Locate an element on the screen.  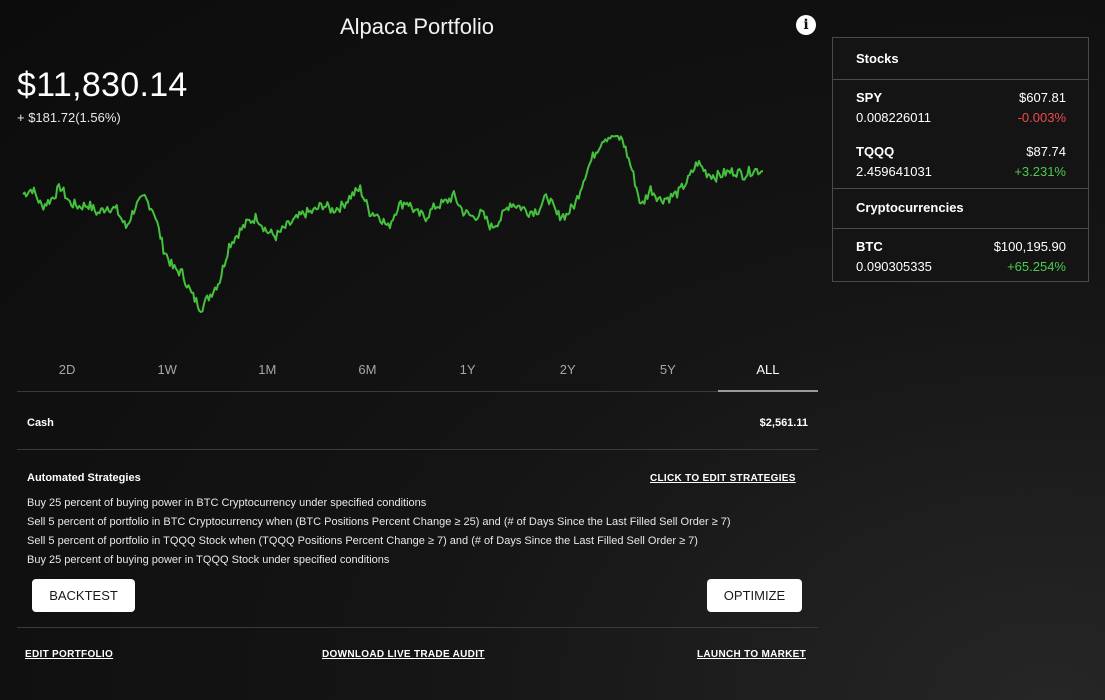
tab-5y: 5Y is located at coordinates (668, 371).